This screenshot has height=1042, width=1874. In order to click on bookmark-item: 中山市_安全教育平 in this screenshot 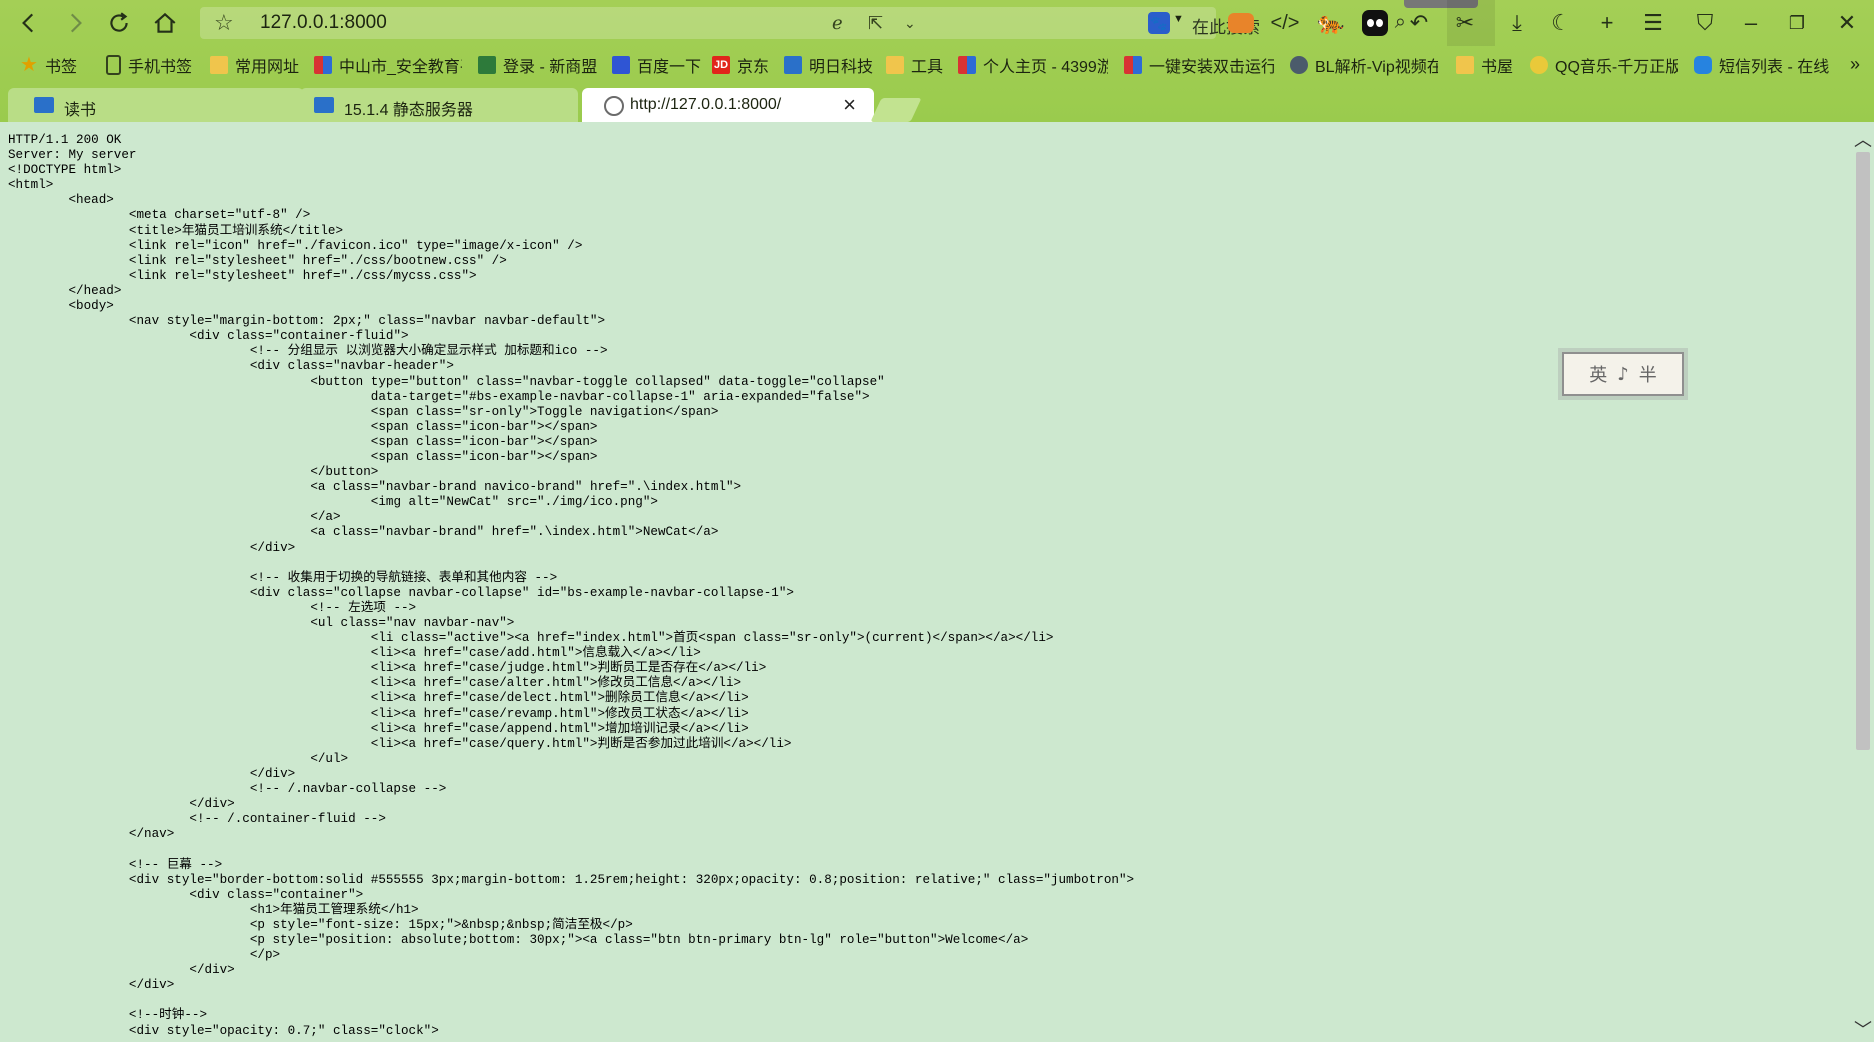, I will do `click(388, 65)`.